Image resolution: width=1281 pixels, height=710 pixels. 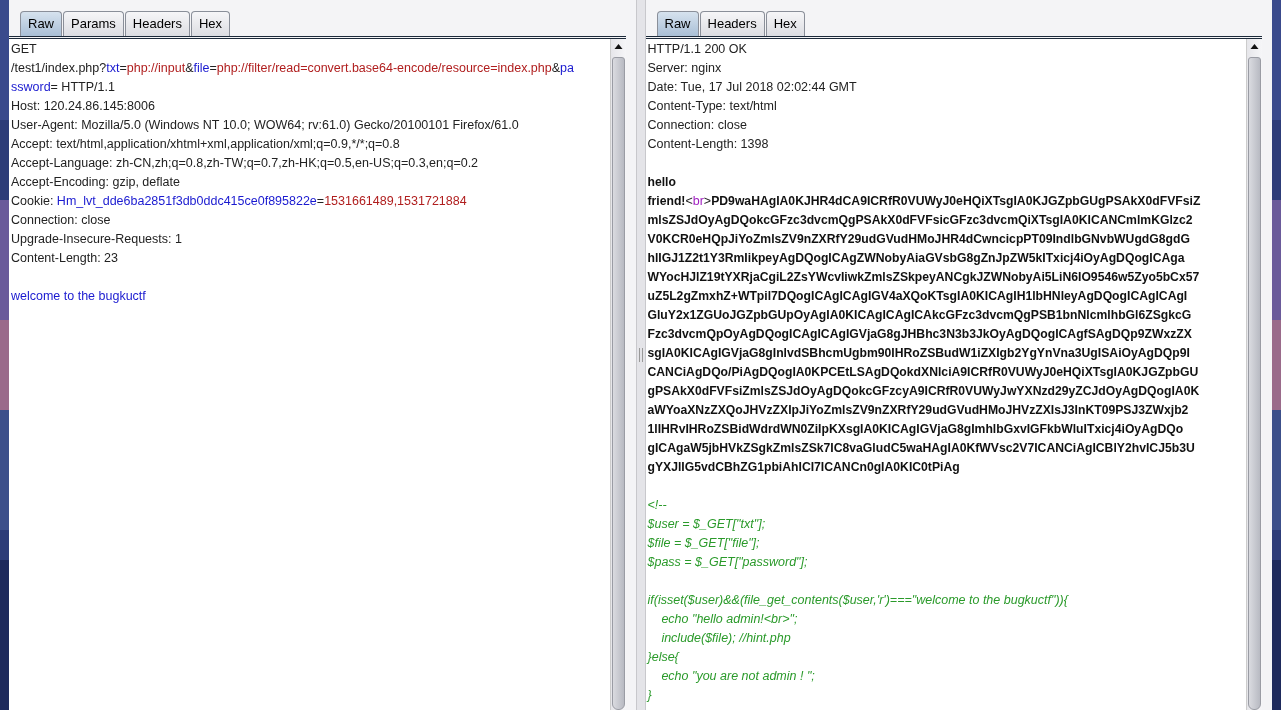 I want to click on code-comment: if(isset($user)&&(file_get_contents($user,'r')==="welcome to the bugkuctf")){, so click(x=857, y=600).